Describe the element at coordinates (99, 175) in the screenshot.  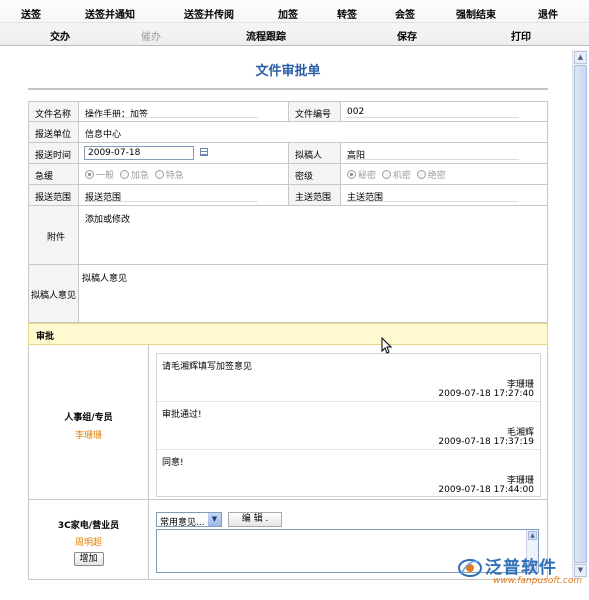
I see `urgency-option-normal: 一般` at that location.